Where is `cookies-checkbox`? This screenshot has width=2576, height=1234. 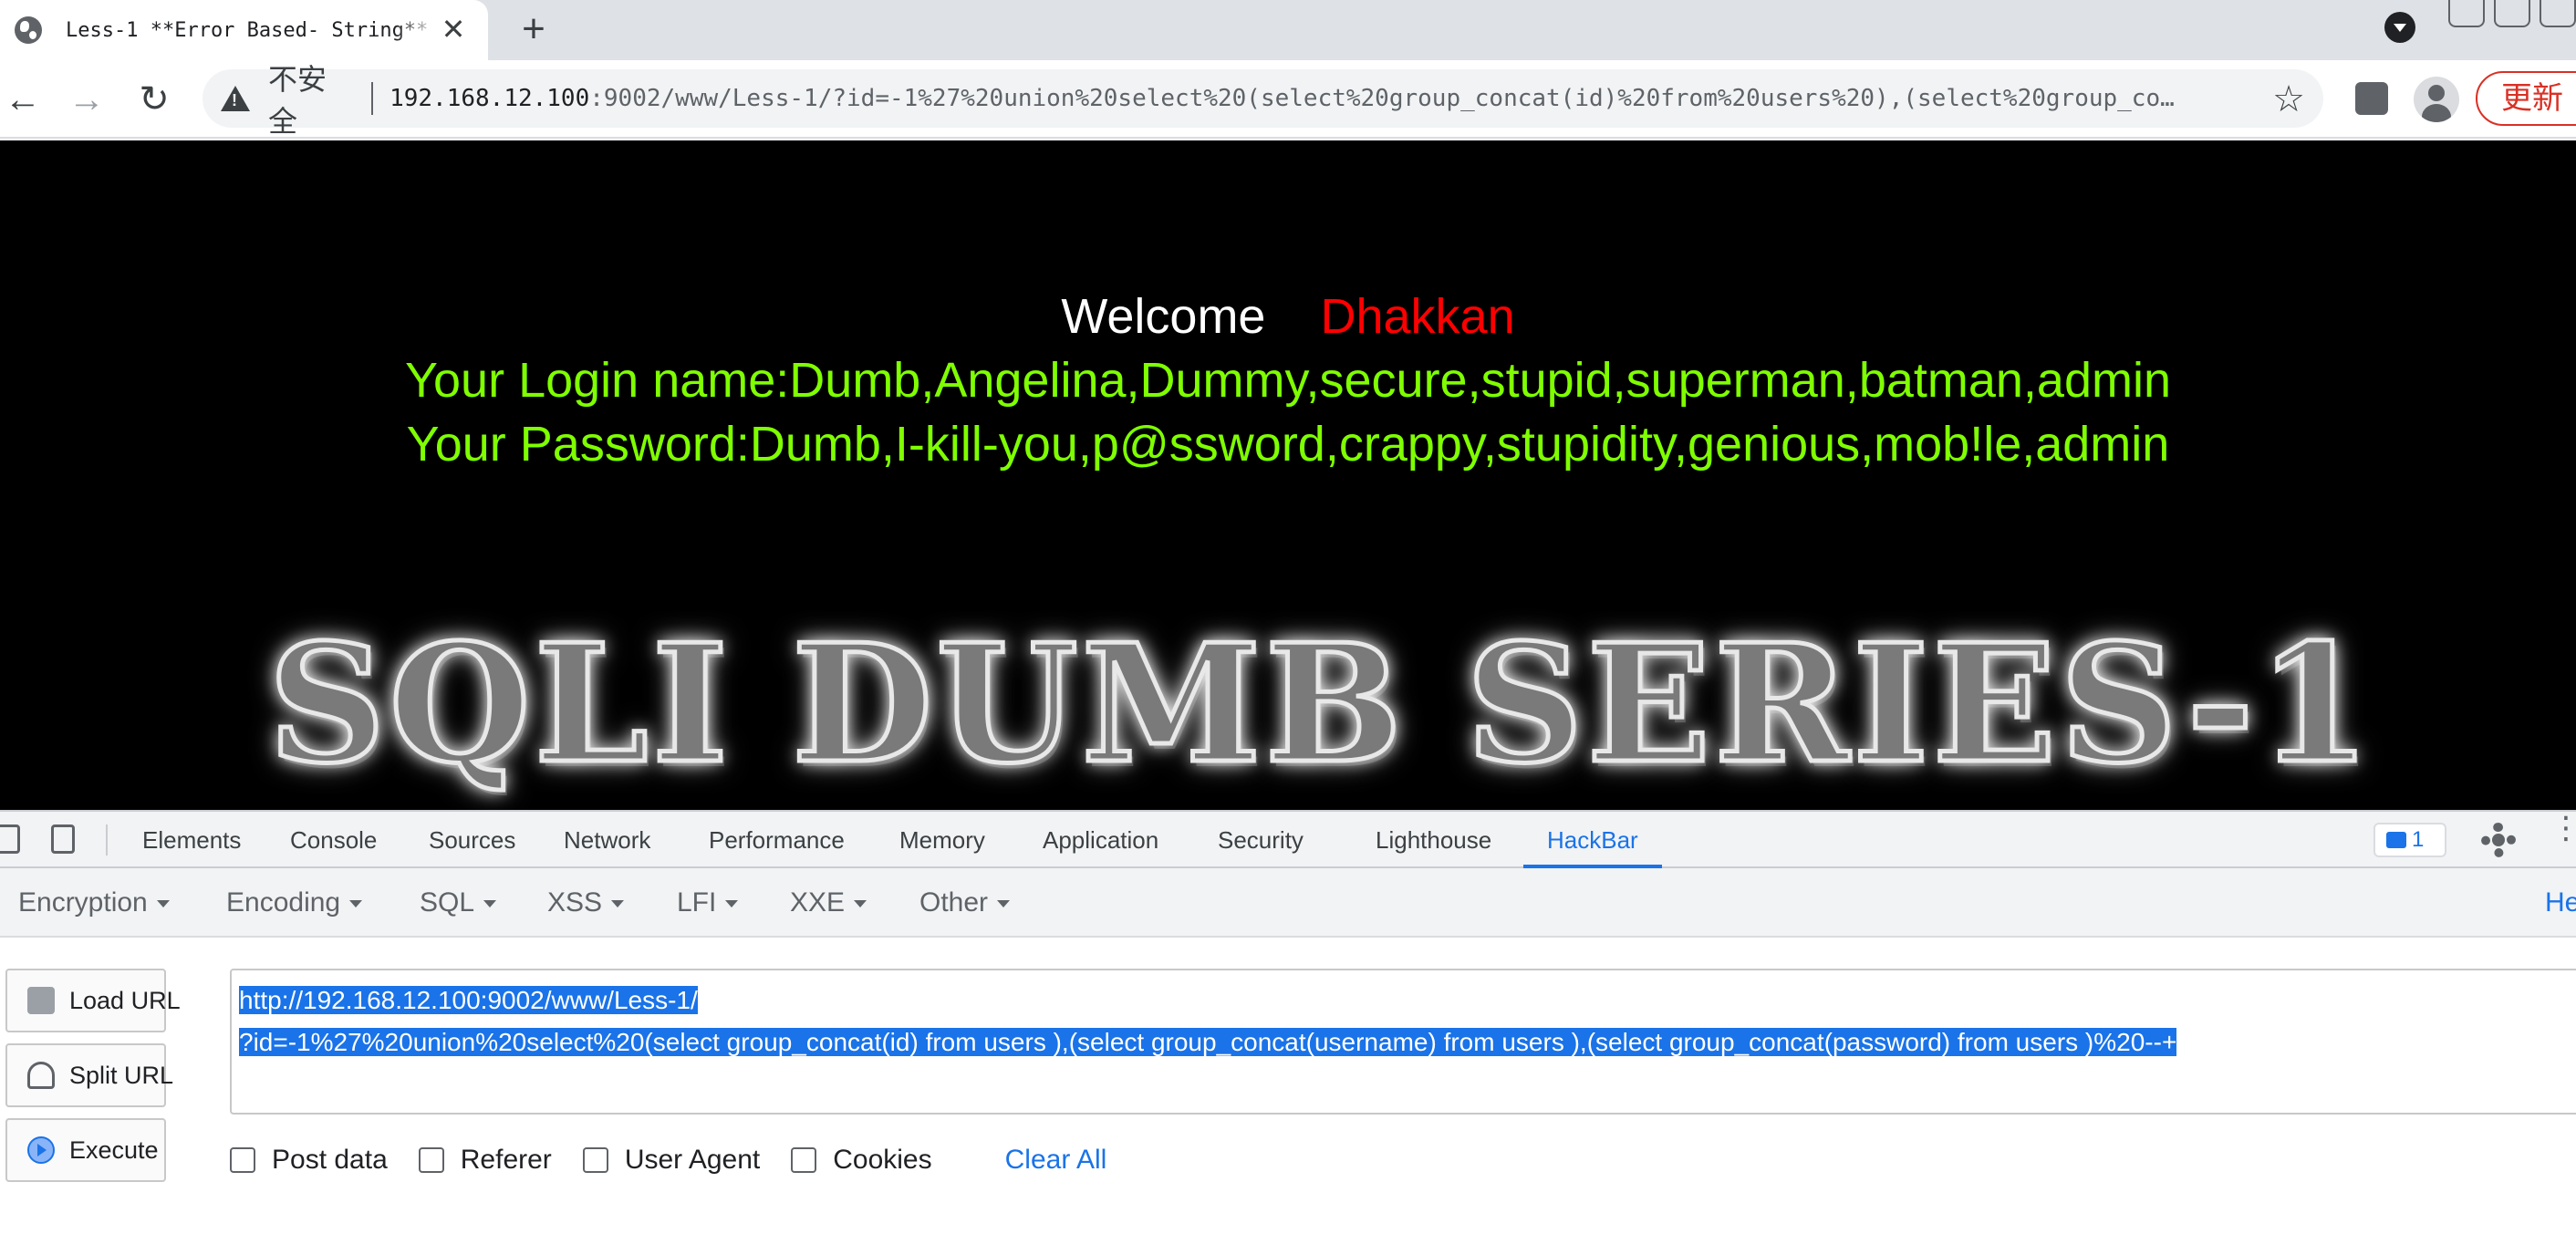 cookies-checkbox is located at coordinates (804, 1160).